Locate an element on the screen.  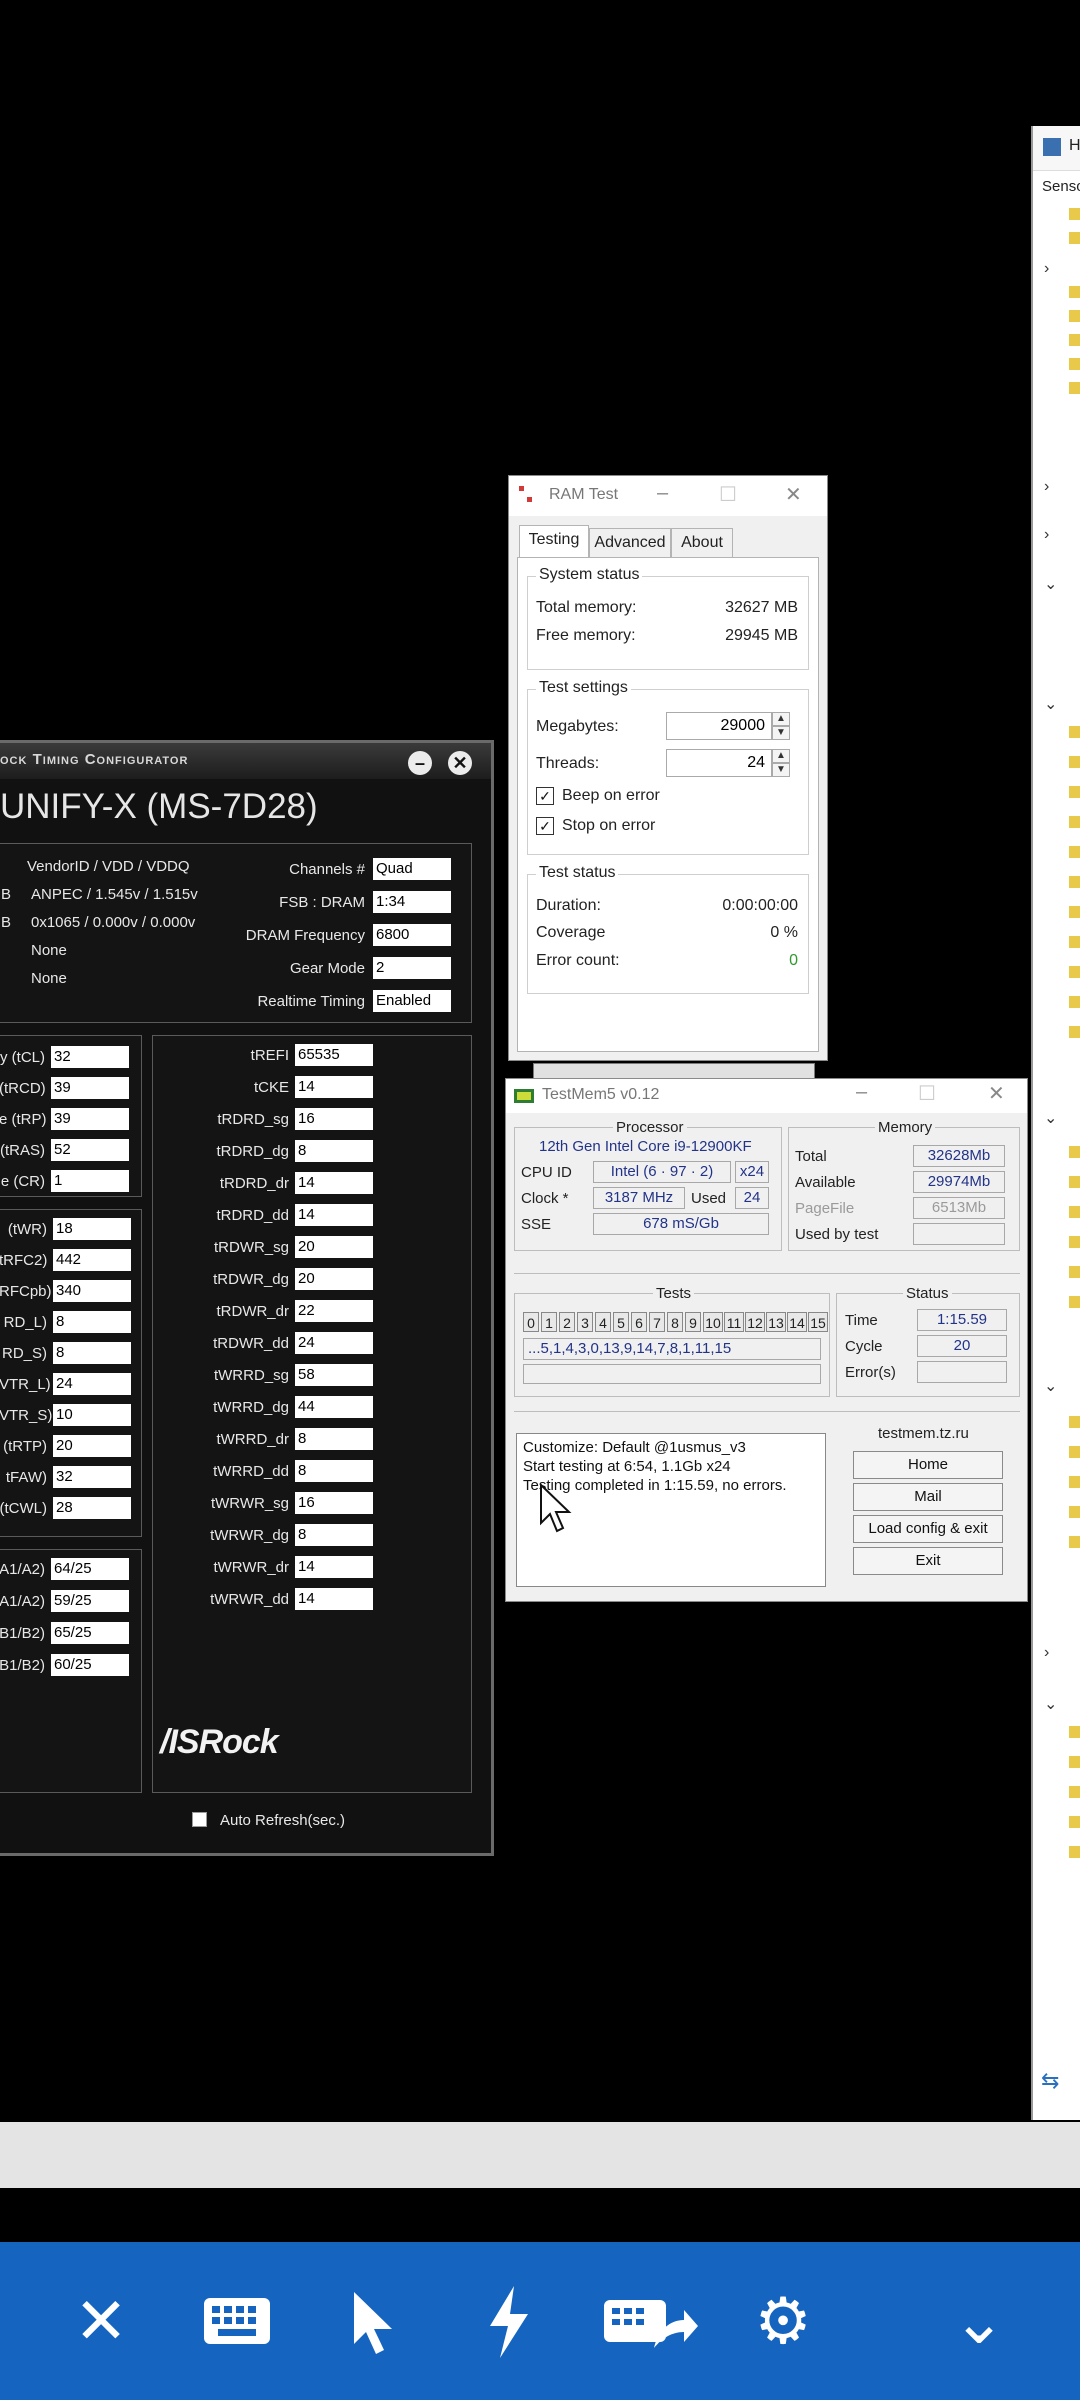
realtime-timing-label: Realtime Timing is located at coordinates (311, 1001).